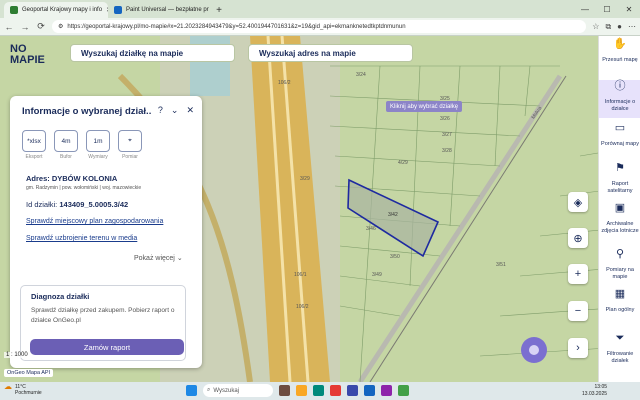 The image size is (640, 400). What do you see at coordinates (226, 390) in the screenshot?
I see `search-placeholder: Wyszukaj` at bounding box center [226, 390].